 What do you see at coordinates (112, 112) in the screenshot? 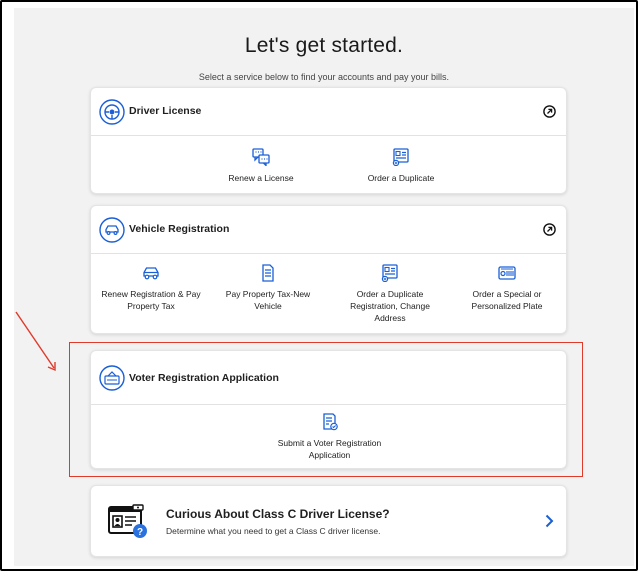
I see `driver-license-icon` at bounding box center [112, 112].